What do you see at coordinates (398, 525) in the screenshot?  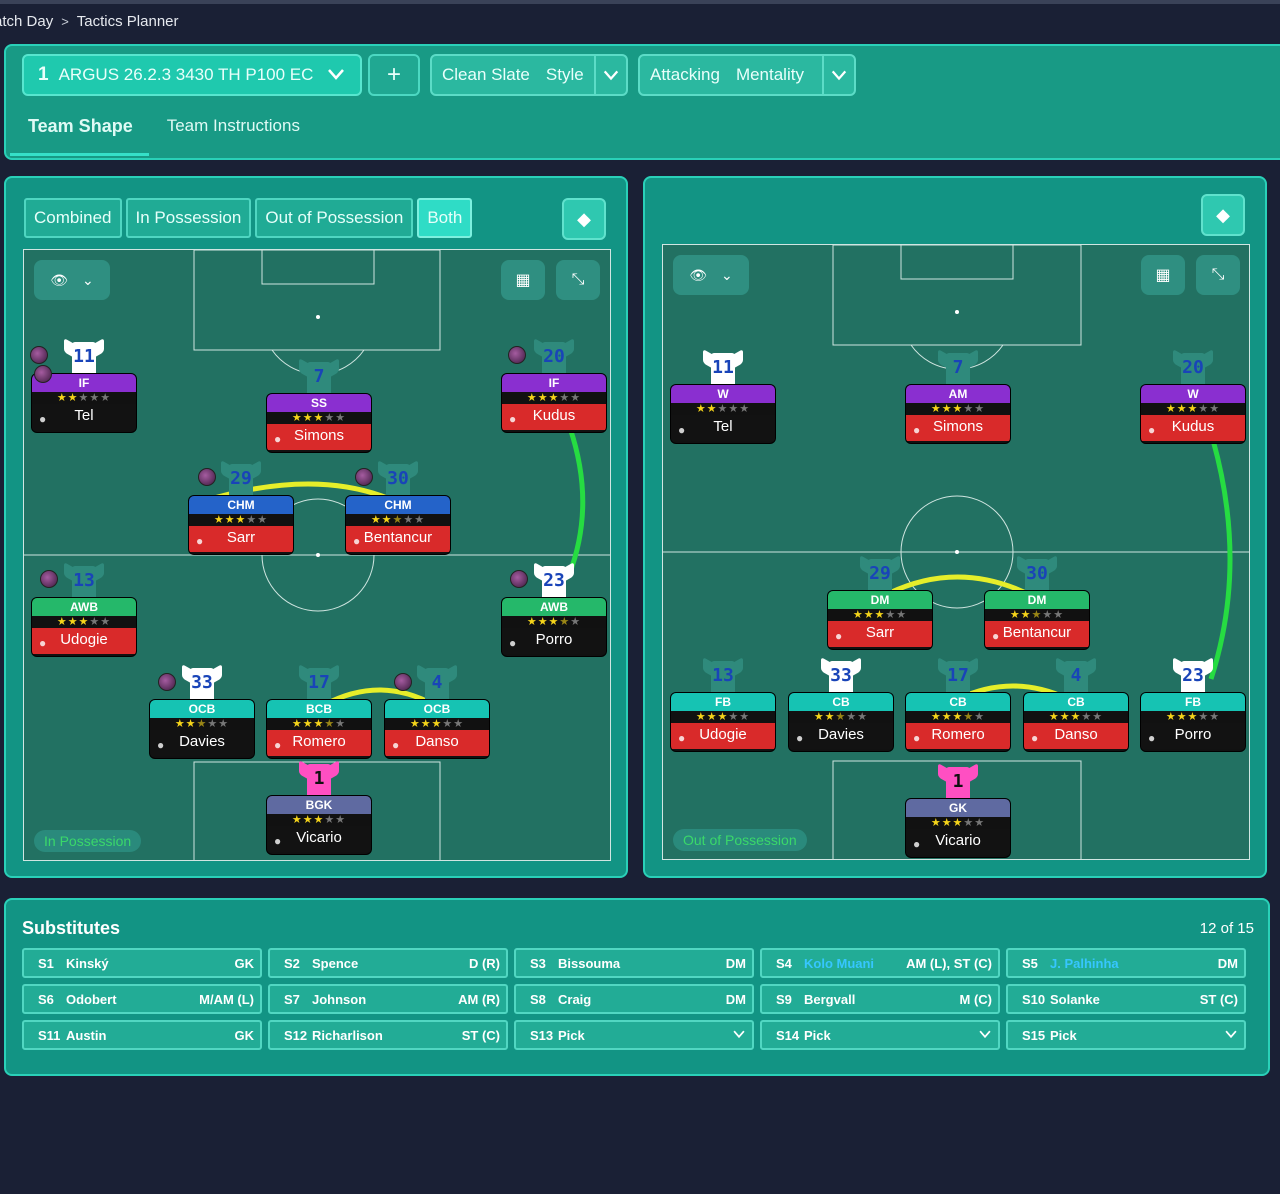 I see `player-card-bentancur: CHM ★★★★★ ● Bentancur` at bounding box center [398, 525].